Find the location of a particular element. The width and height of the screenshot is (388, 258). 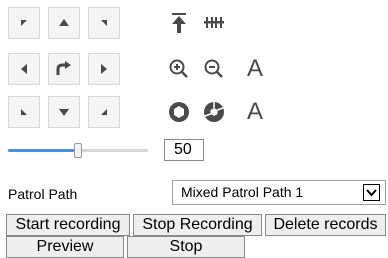

chevron-down-icon is located at coordinates (371, 192).